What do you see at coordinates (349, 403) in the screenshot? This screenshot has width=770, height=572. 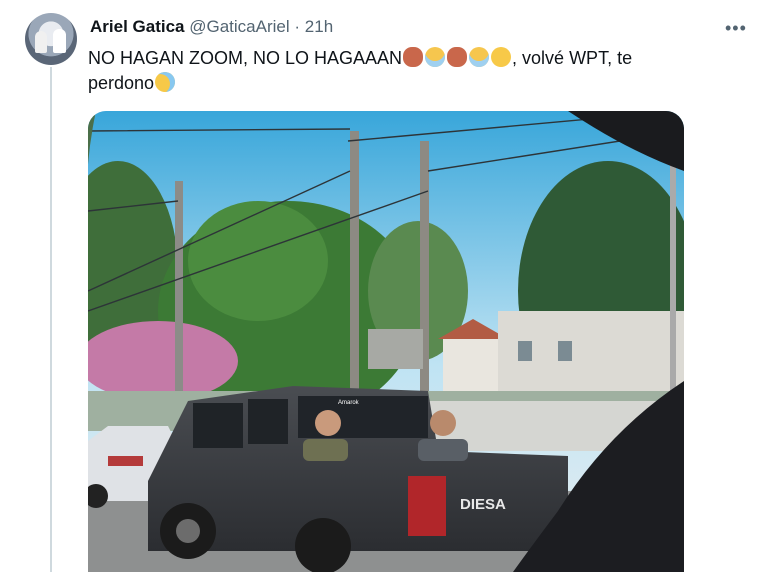 I see `window-sticker-label: Amarok` at bounding box center [349, 403].